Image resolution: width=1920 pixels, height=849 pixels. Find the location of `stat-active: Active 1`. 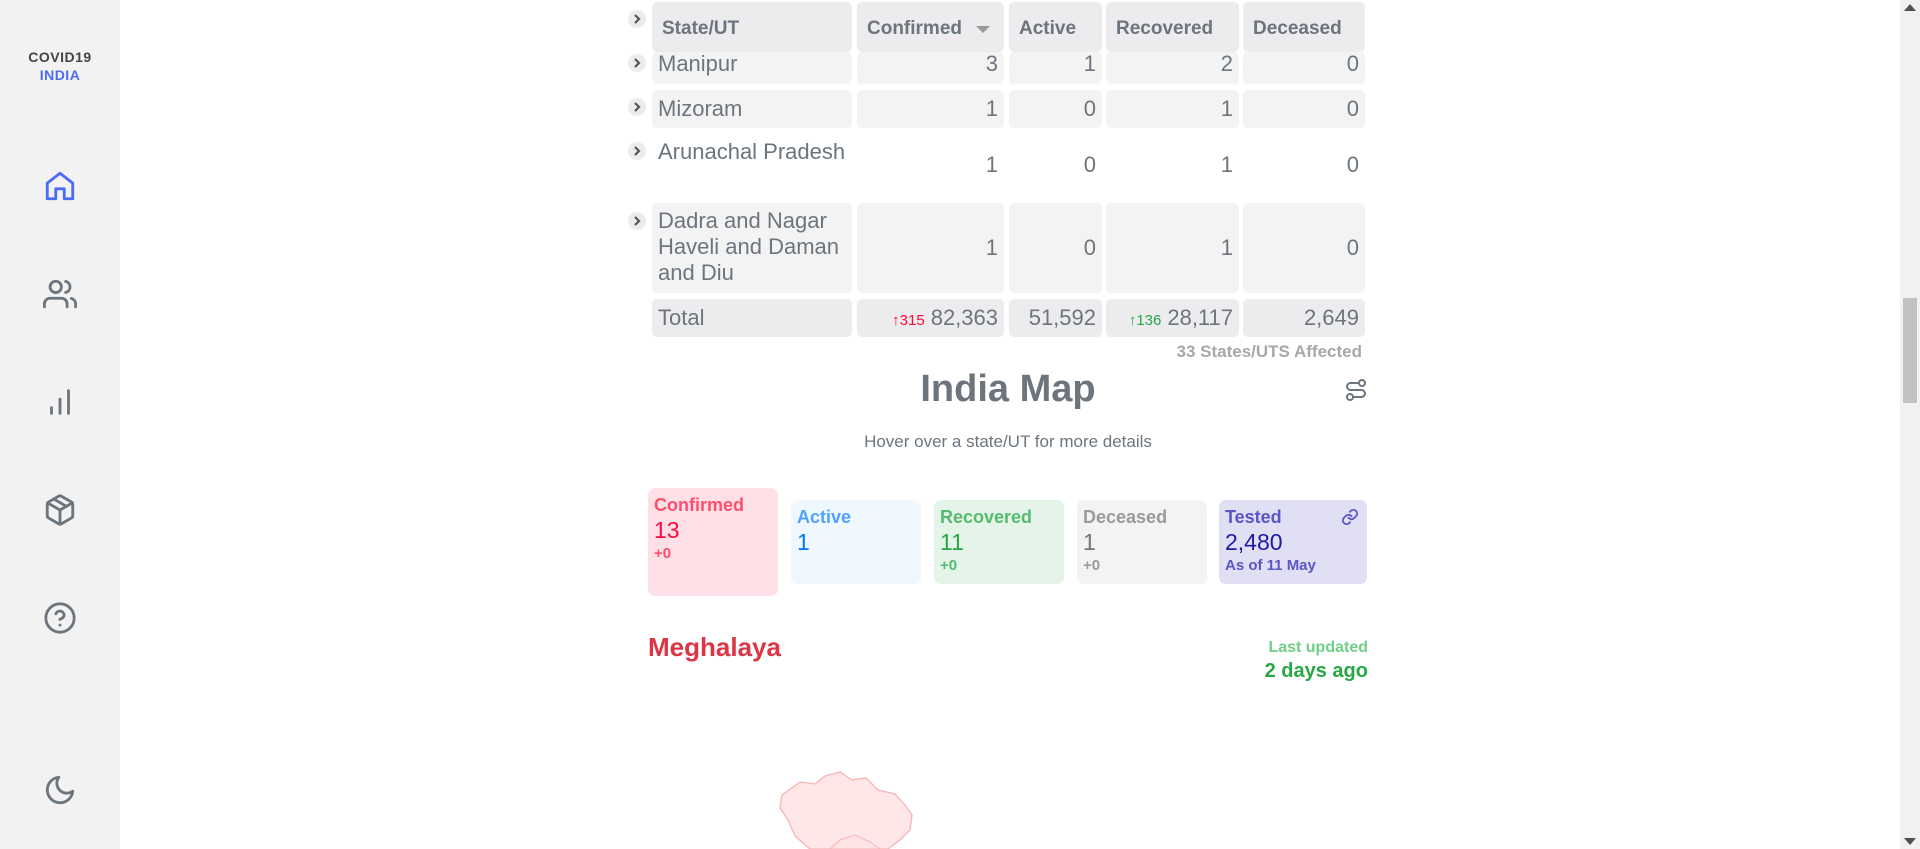

stat-active: Active 1 is located at coordinates (856, 542).